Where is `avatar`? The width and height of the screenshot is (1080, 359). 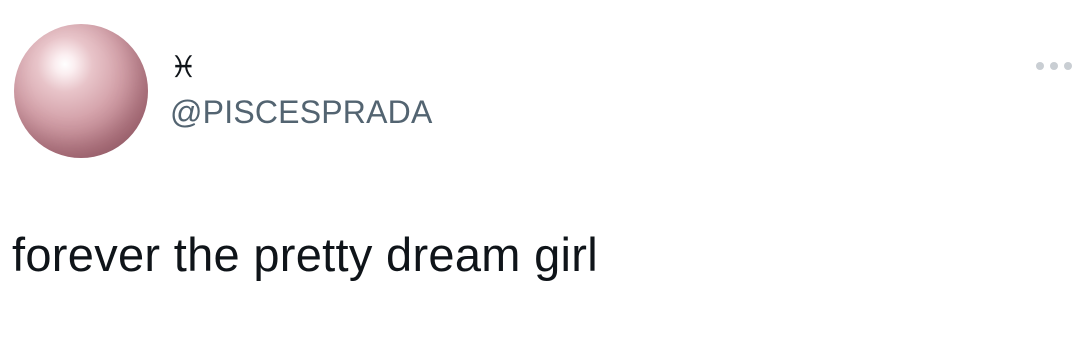
avatar is located at coordinates (81, 91).